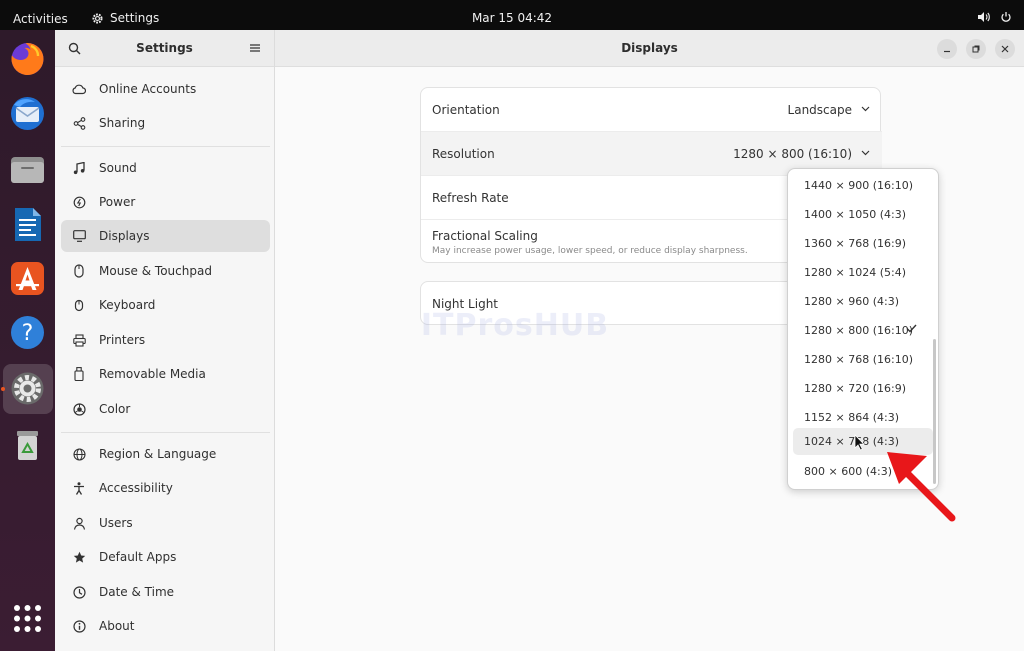 Image resolution: width=1024 pixels, height=651 pixels. I want to click on system-menu, so click(994, 17).